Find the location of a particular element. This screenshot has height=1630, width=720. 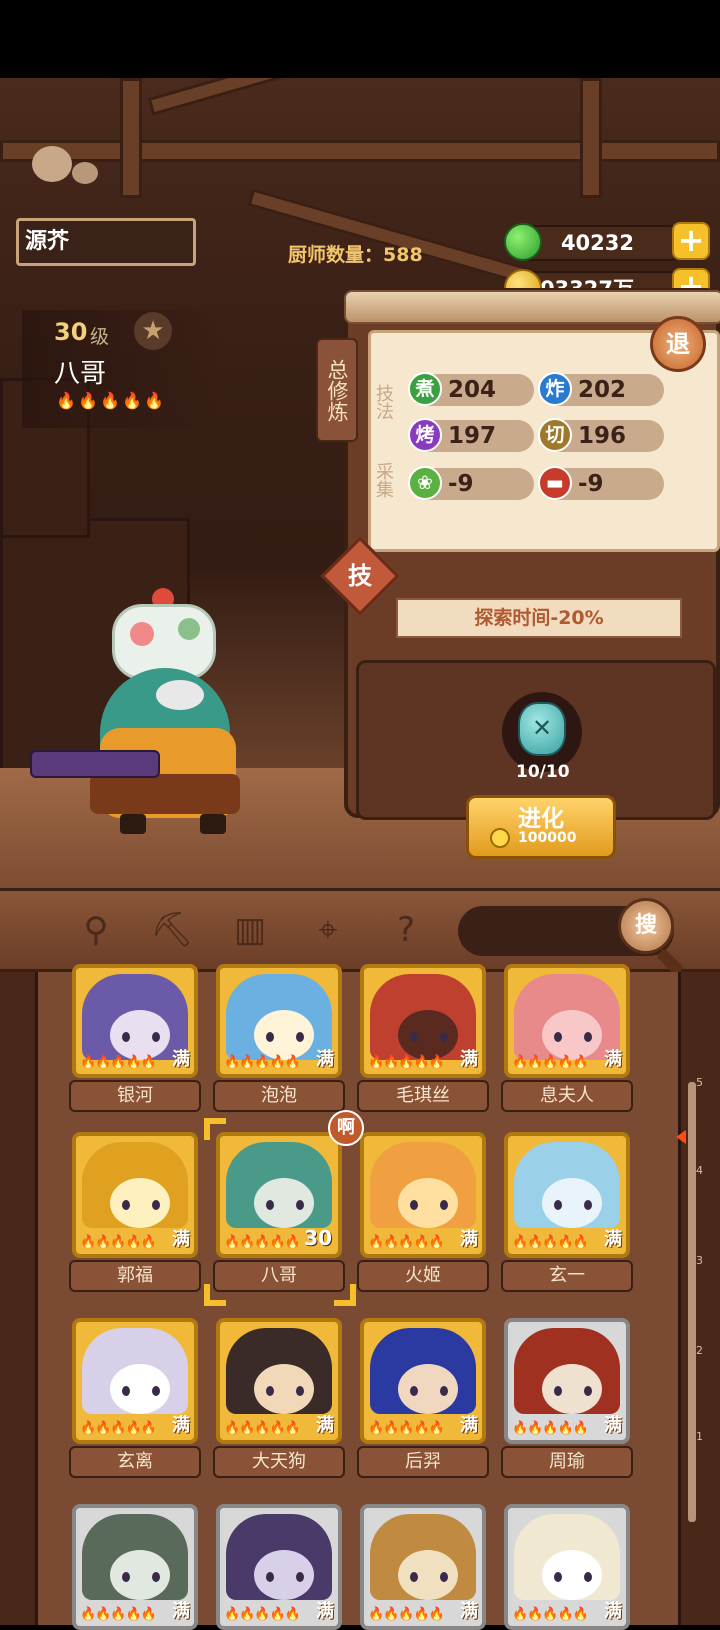

character-sprite is located at coordinates (145, 718).